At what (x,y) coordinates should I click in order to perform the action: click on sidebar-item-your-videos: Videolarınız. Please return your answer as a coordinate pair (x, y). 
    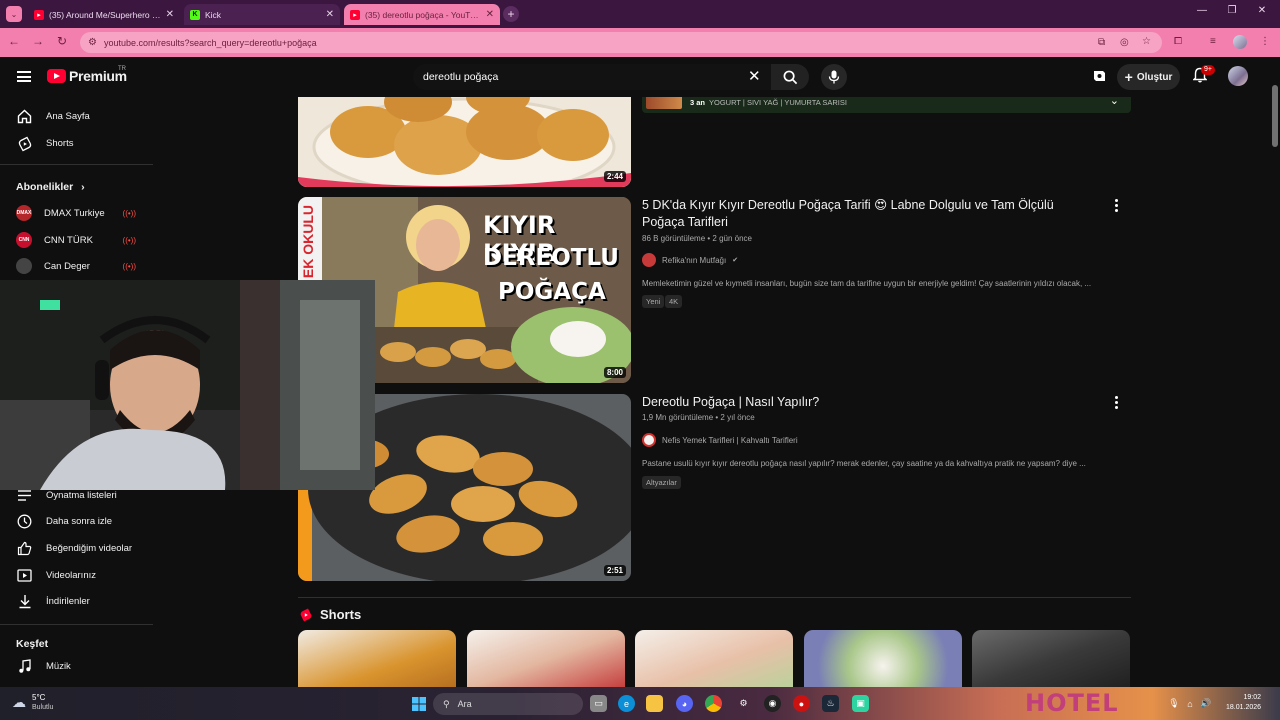
    Looking at the image, I should click on (56, 575).